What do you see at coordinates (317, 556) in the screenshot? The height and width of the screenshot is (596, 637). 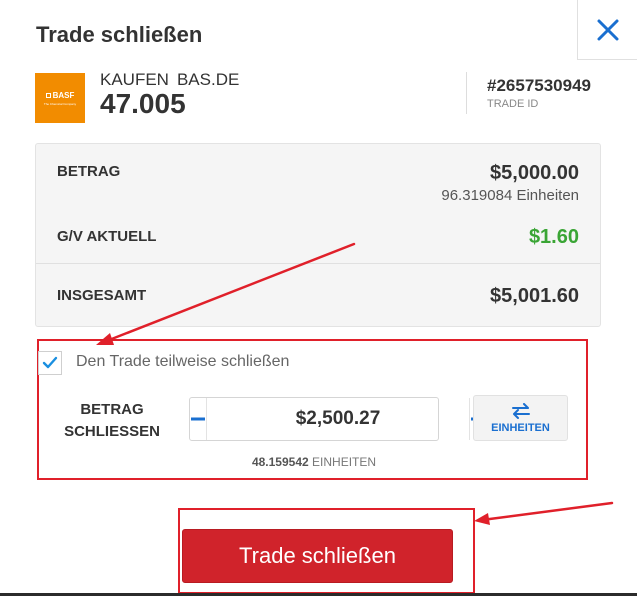 I see `close-trade-button: Trade schließen` at bounding box center [317, 556].